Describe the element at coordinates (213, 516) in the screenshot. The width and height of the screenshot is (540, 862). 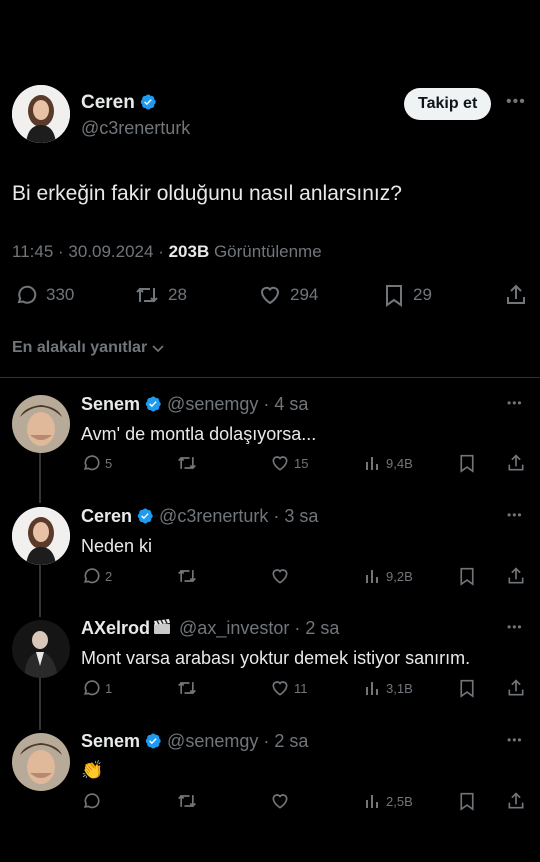
I see `reply-author-handle: @c3renerturk` at that location.